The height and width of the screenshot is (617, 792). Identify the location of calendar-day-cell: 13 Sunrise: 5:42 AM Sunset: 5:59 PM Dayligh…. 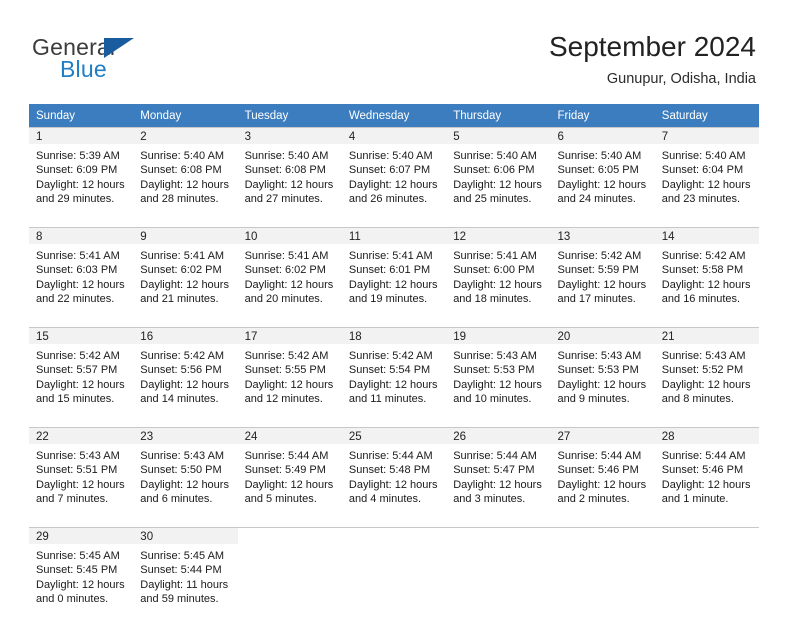
(602, 272).